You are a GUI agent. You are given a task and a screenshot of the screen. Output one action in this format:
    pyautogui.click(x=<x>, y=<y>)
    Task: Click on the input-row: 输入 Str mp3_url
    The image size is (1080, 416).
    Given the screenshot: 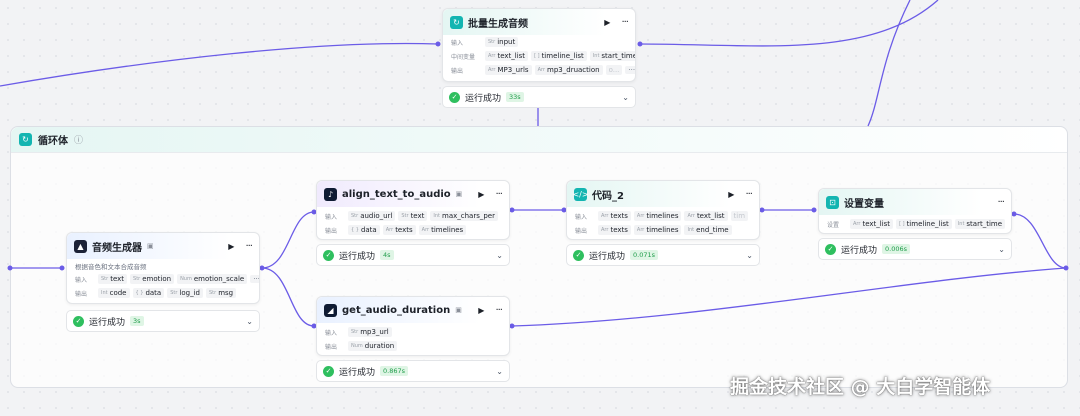 What is the action you would take?
    pyautogui.click(x=413, y=332)
    